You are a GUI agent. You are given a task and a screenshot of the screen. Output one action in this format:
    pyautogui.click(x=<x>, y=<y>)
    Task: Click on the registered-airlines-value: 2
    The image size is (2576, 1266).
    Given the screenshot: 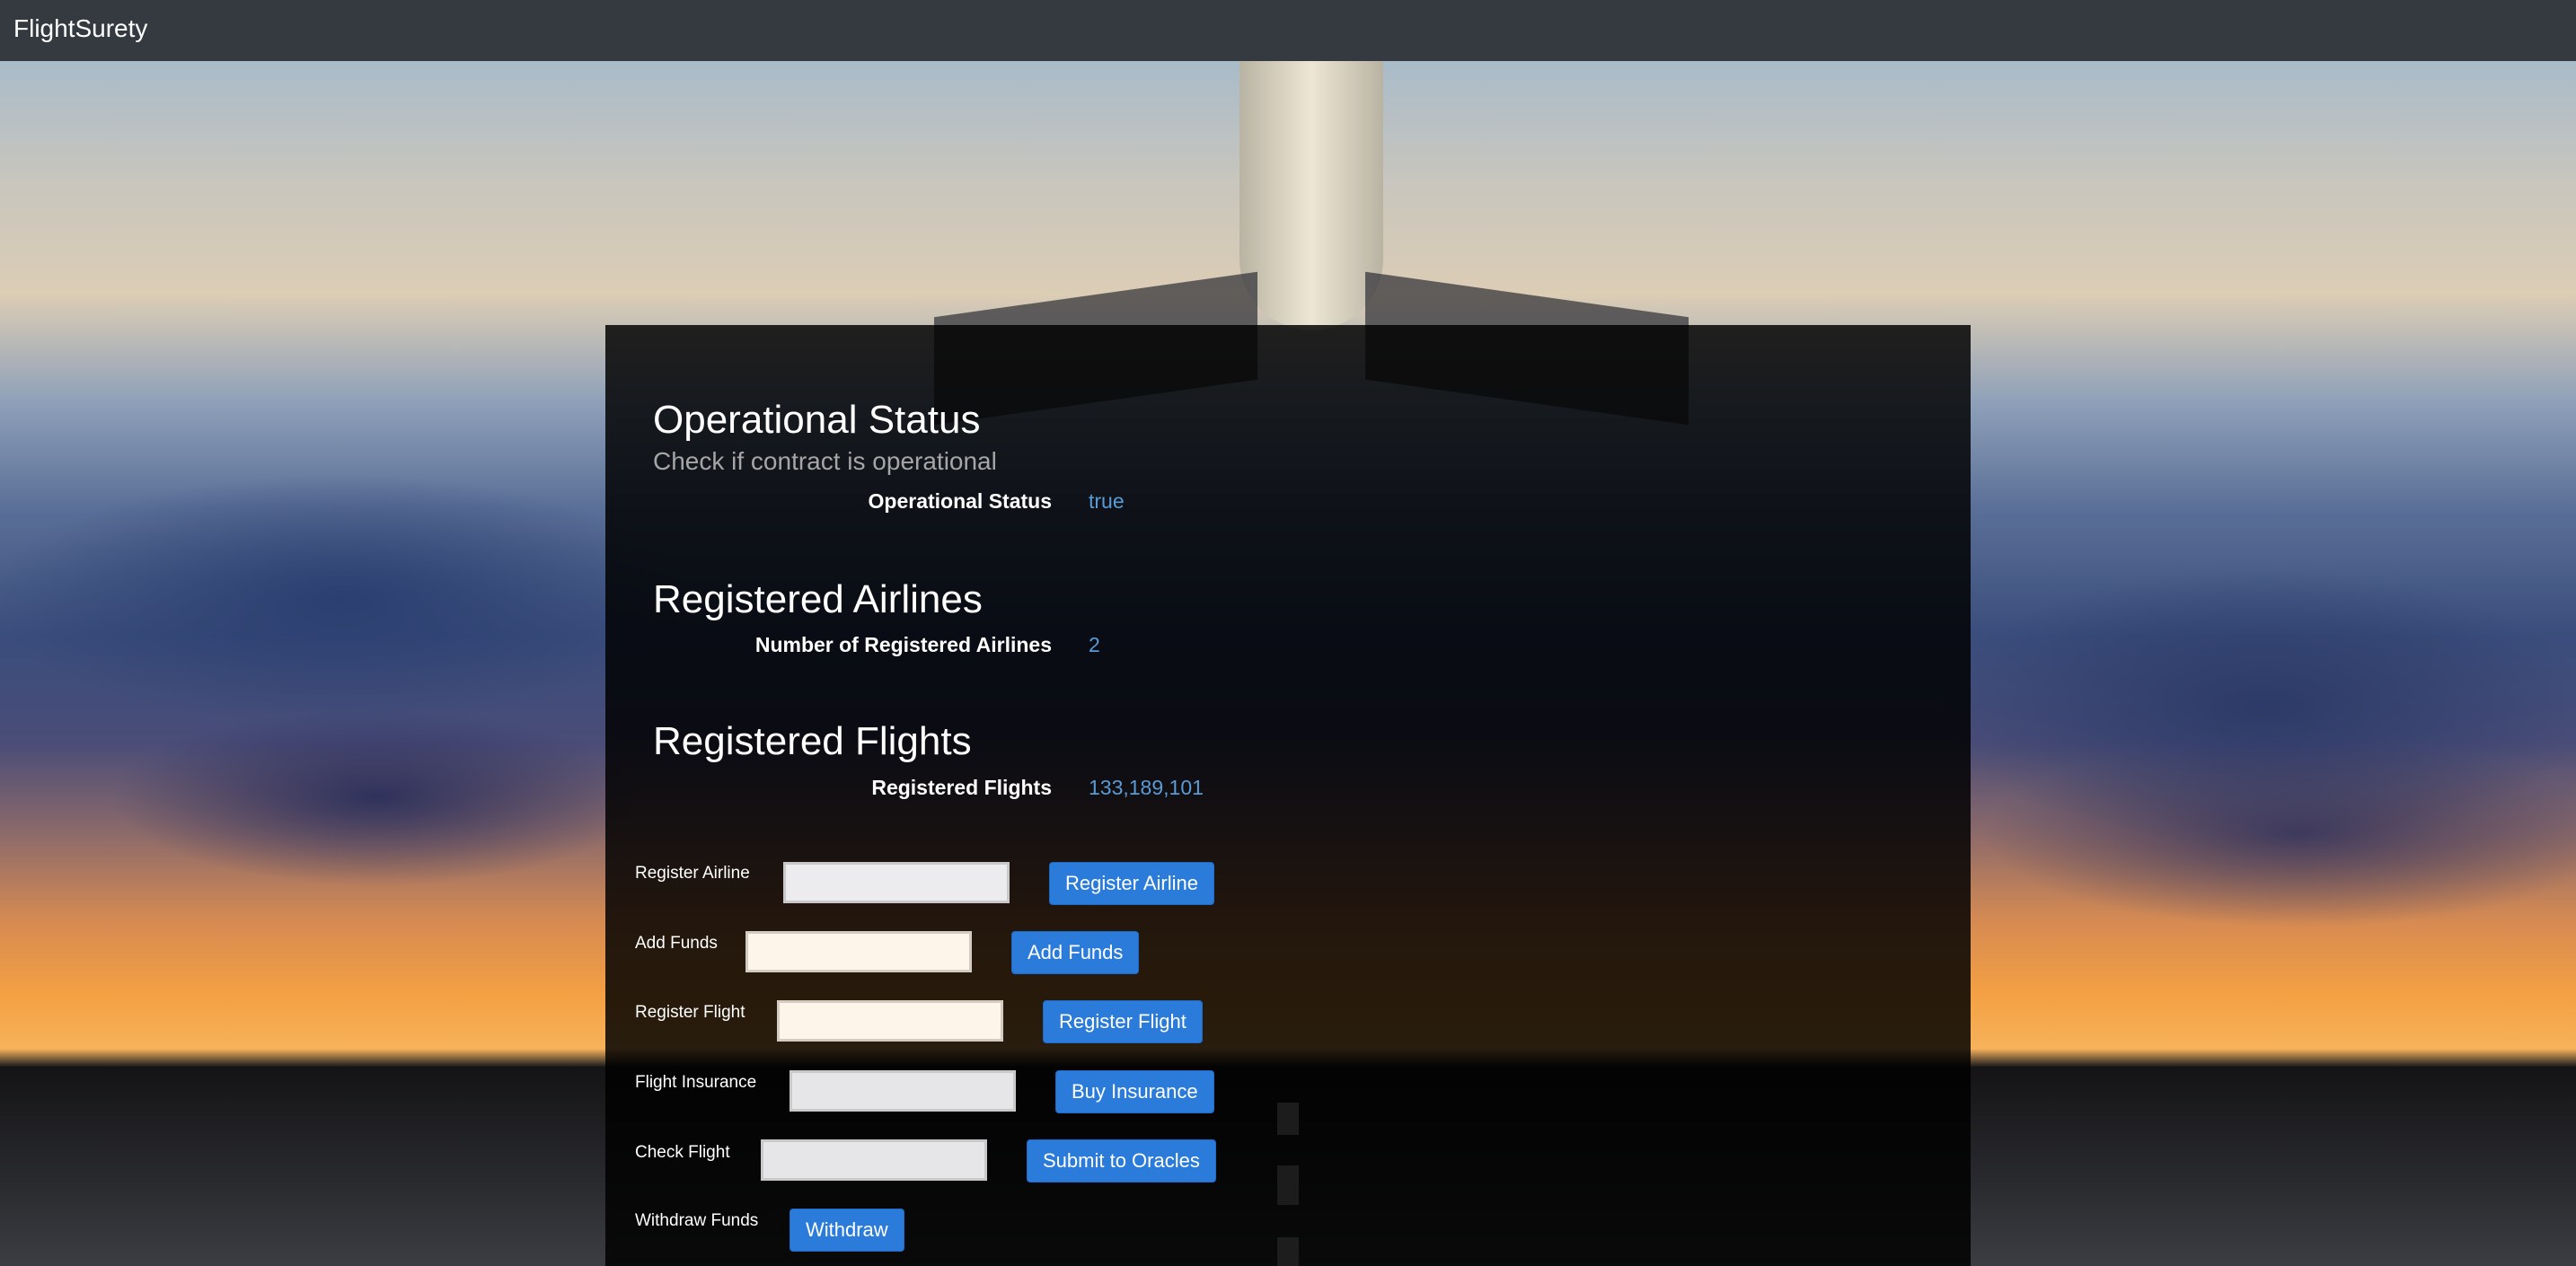 What is the action you would take?
    pyautogui.click(x=1094, y=644)
    